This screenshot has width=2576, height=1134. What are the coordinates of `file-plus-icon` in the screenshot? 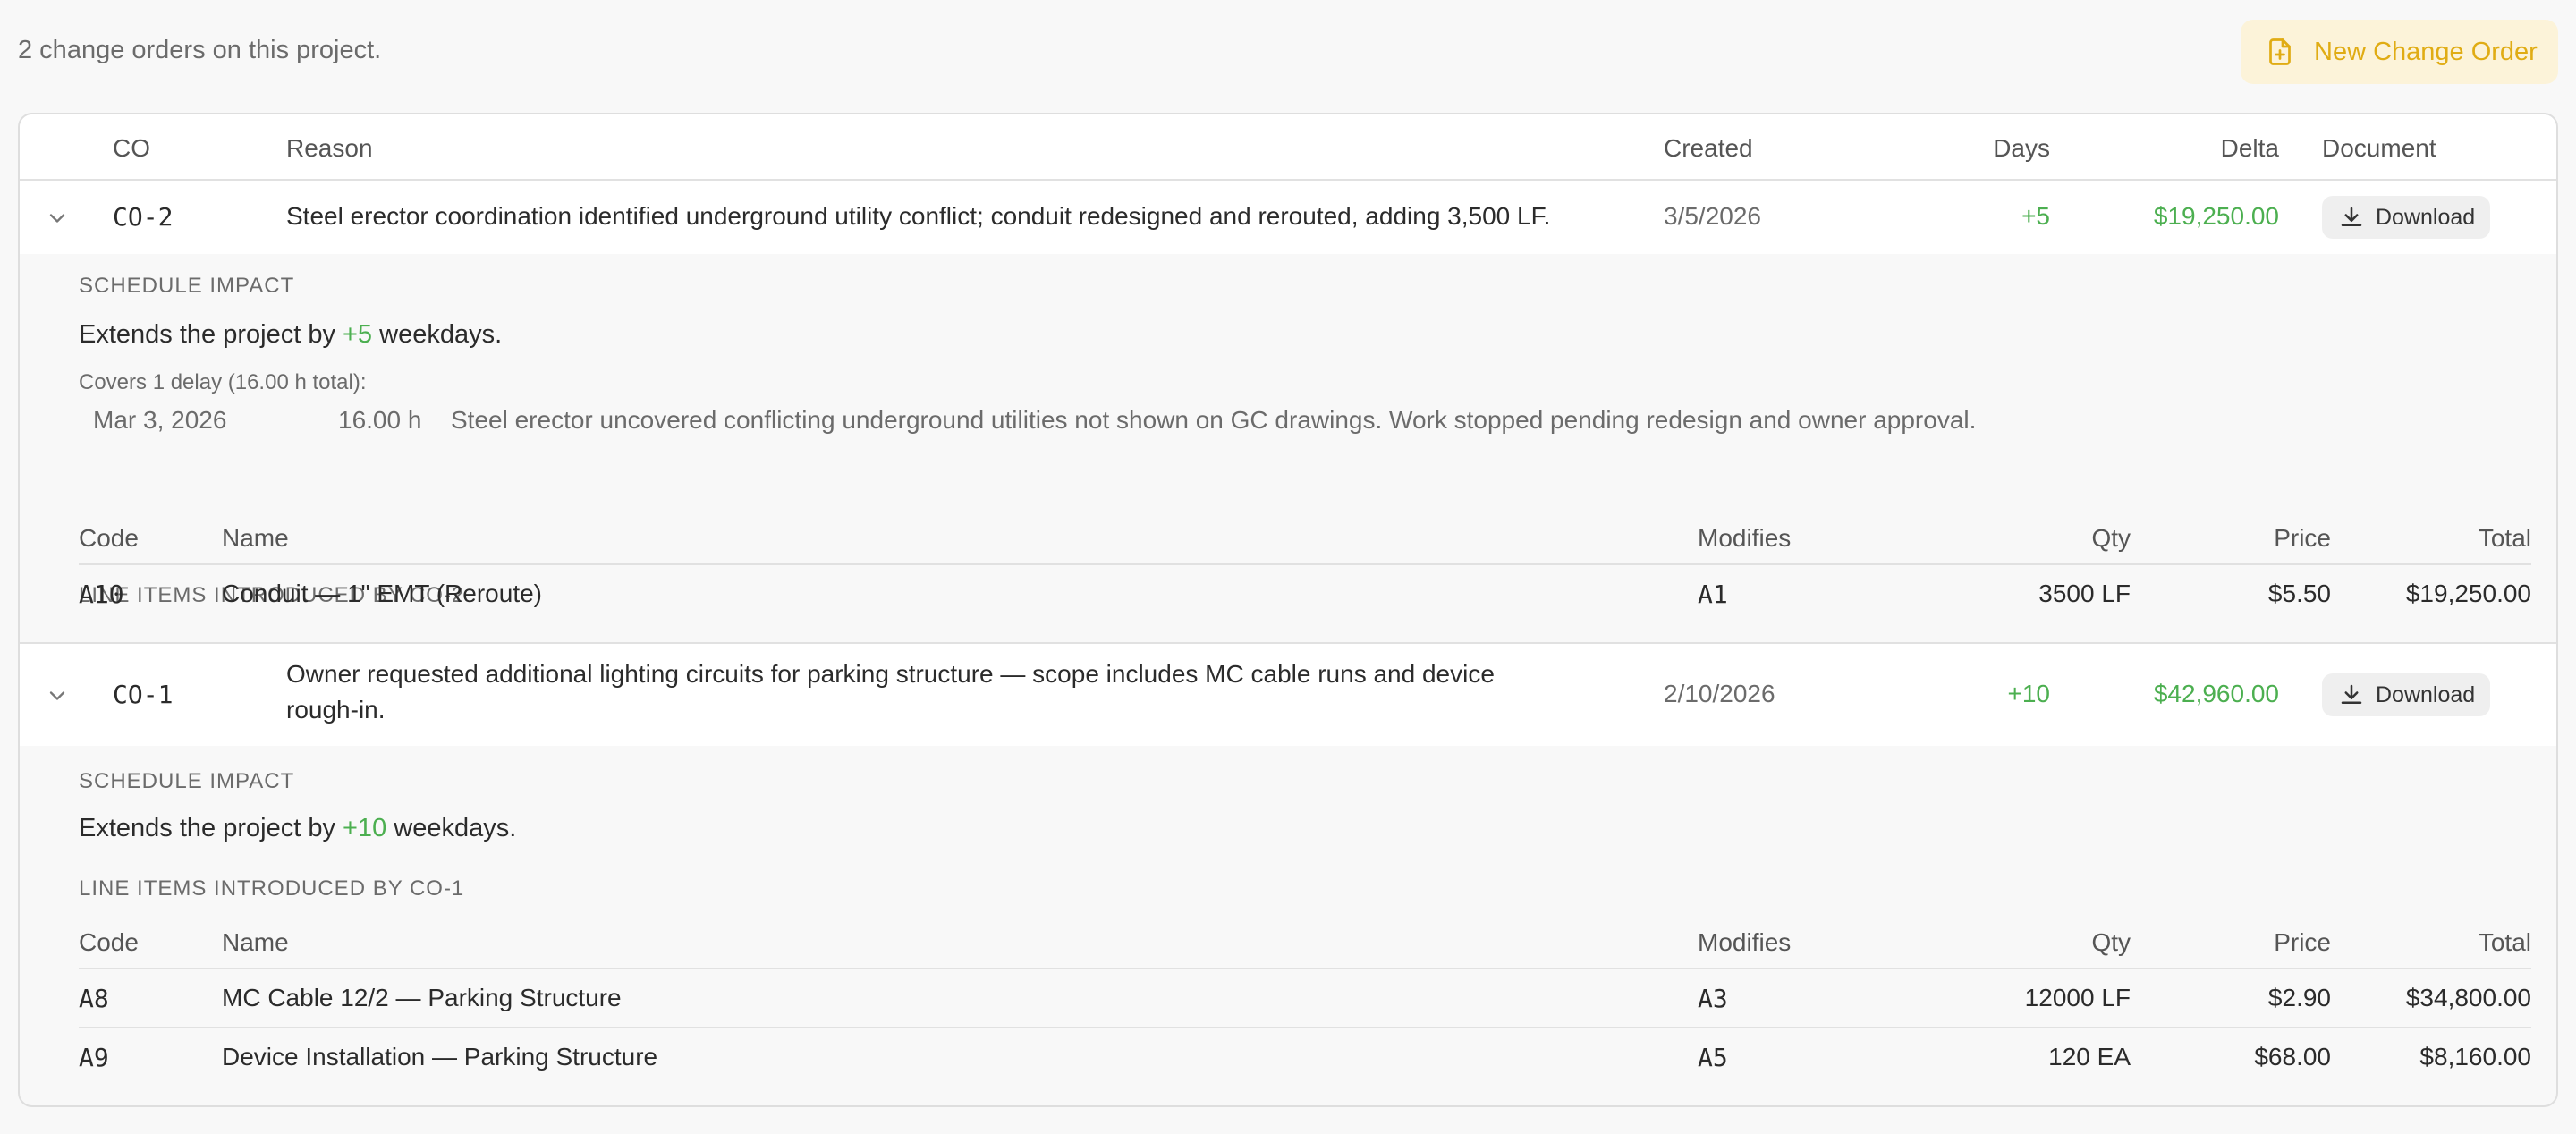 It's located at (2280, 51).